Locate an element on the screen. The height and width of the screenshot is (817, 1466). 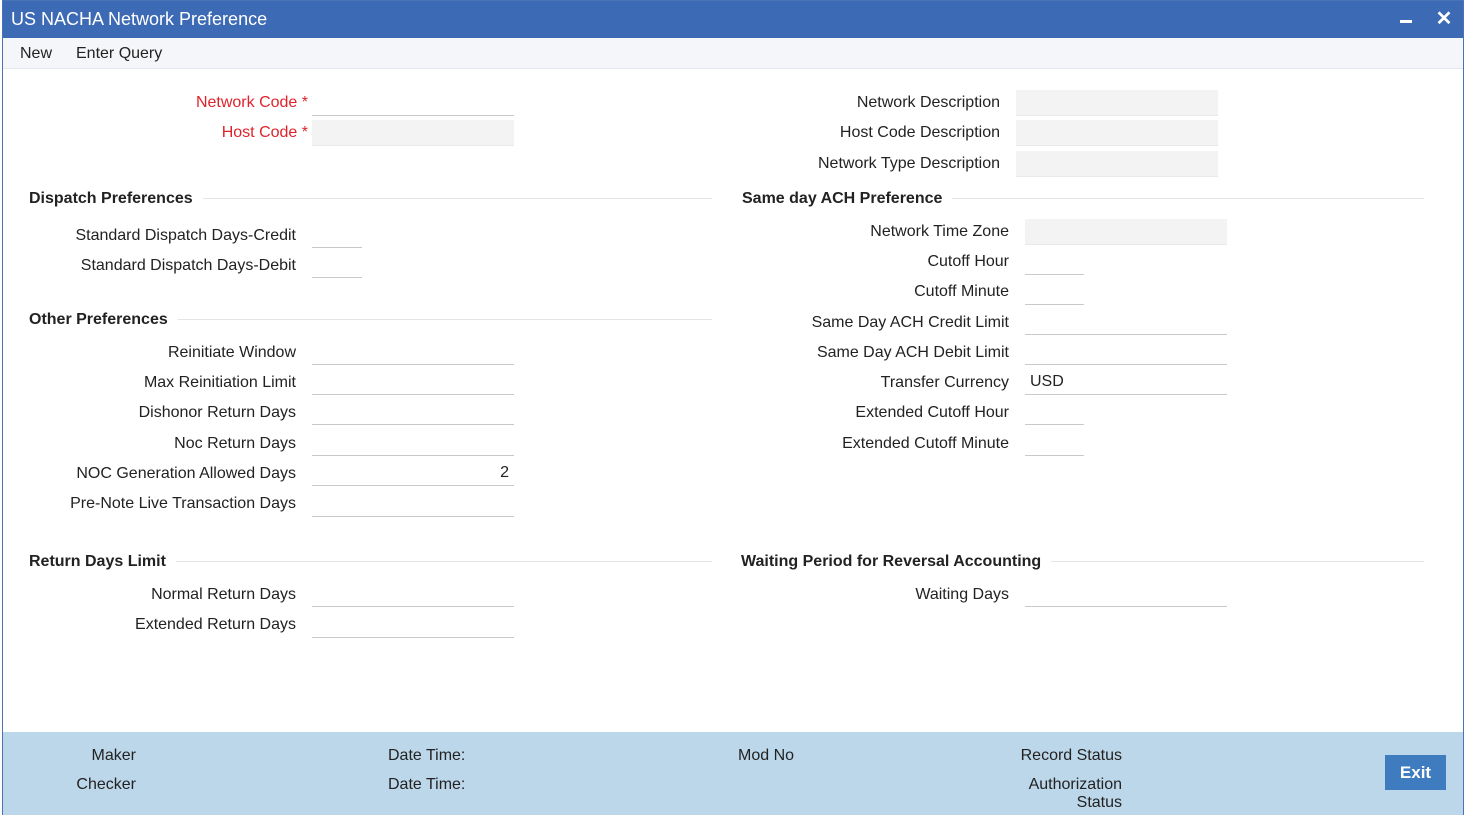
transfer-currency-label: Transfer Currency is located at coordinates (944, 382).